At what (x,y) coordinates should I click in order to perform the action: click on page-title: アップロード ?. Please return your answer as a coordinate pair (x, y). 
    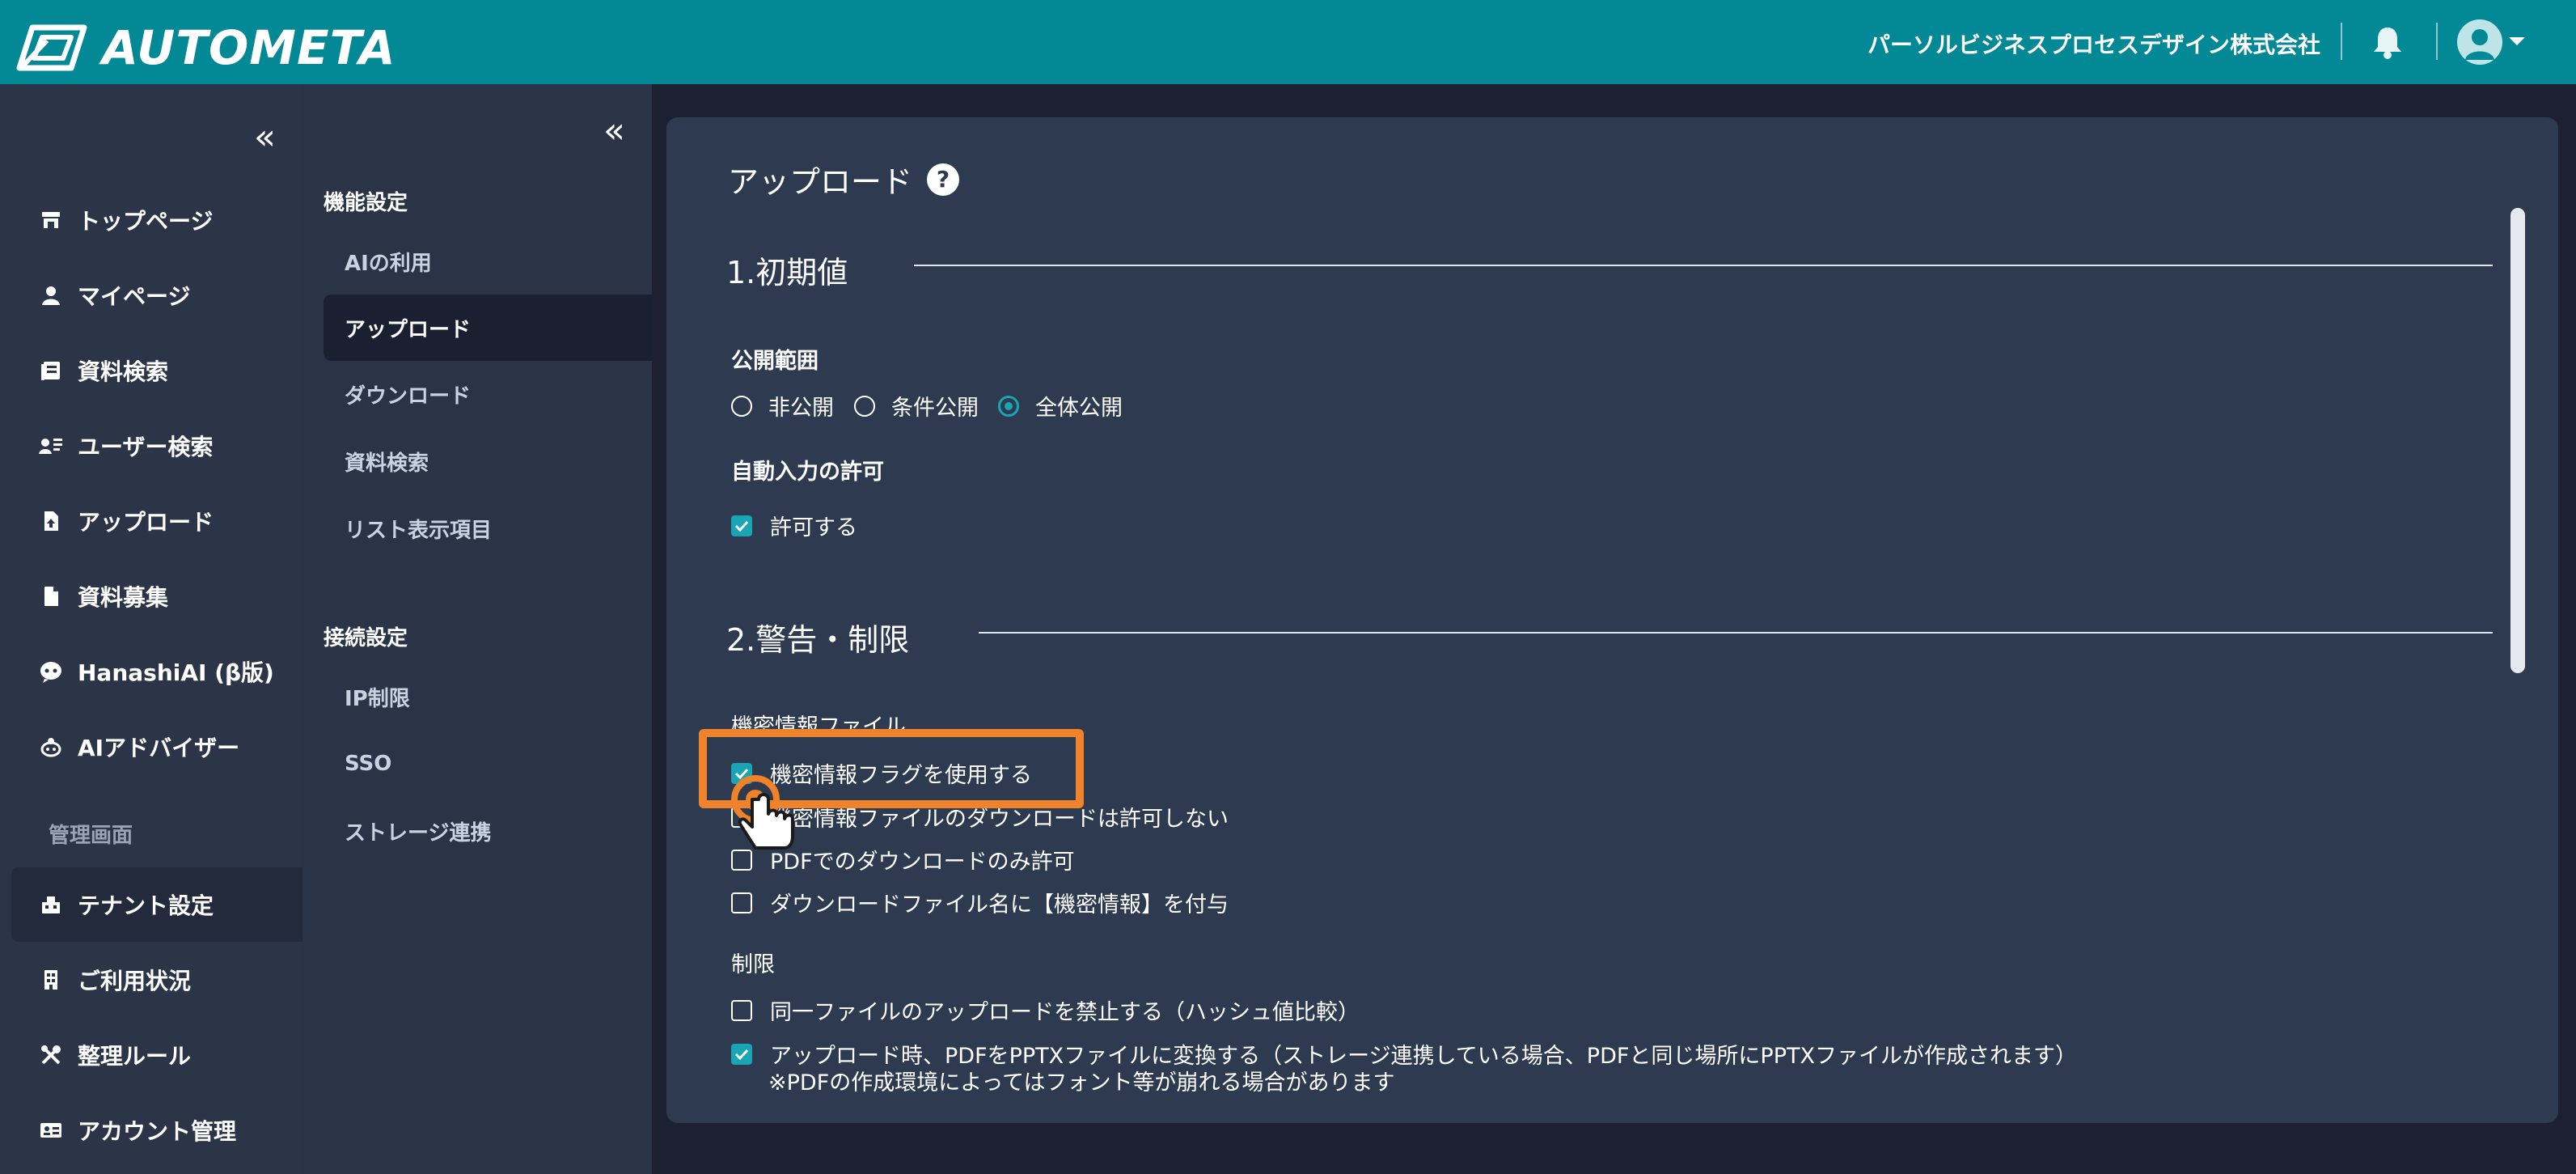
    Looking at the image, I should click on (844, 179).